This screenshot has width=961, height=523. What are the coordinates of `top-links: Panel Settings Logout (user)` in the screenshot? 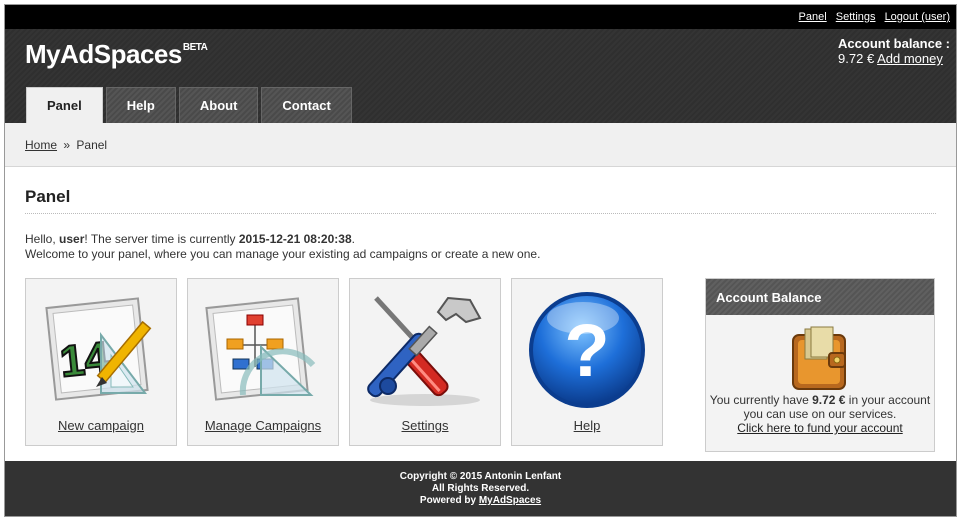 It's located at (871, 17).